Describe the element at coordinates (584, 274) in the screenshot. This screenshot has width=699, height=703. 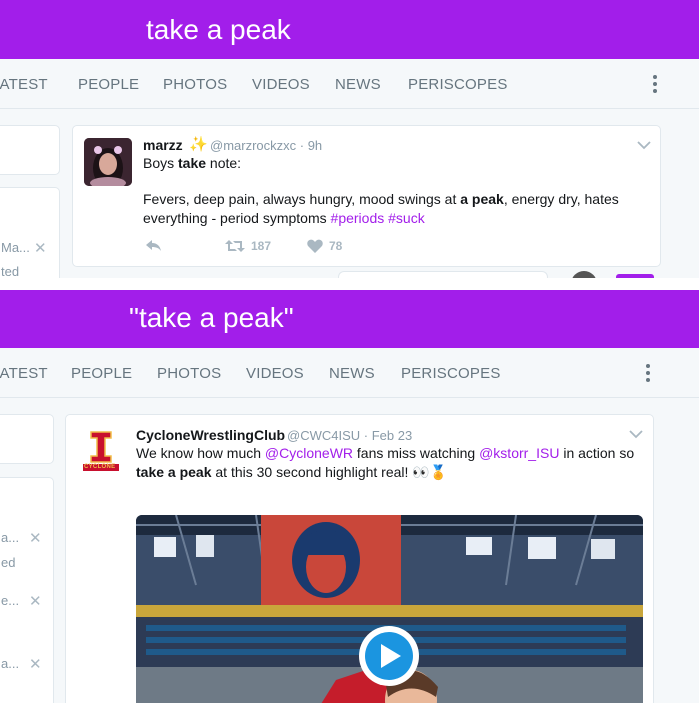
I see `peeking-avatar` at that location.